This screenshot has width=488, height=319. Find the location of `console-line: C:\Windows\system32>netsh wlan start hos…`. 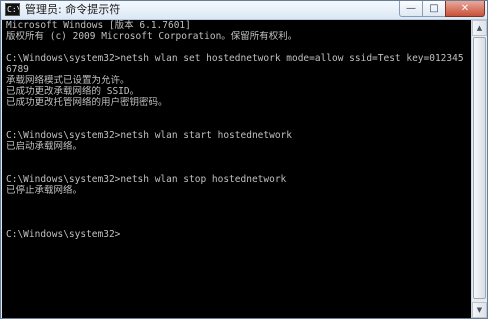

console-line: C:\Windows\system32>netsh wlan start hos… is located at coordinates (149, 135).